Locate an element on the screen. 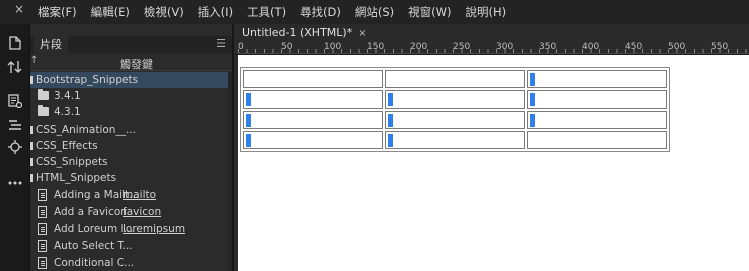 The image size is (749, 271). menu-item: 工具(T) is located at coordinates (266, 12).